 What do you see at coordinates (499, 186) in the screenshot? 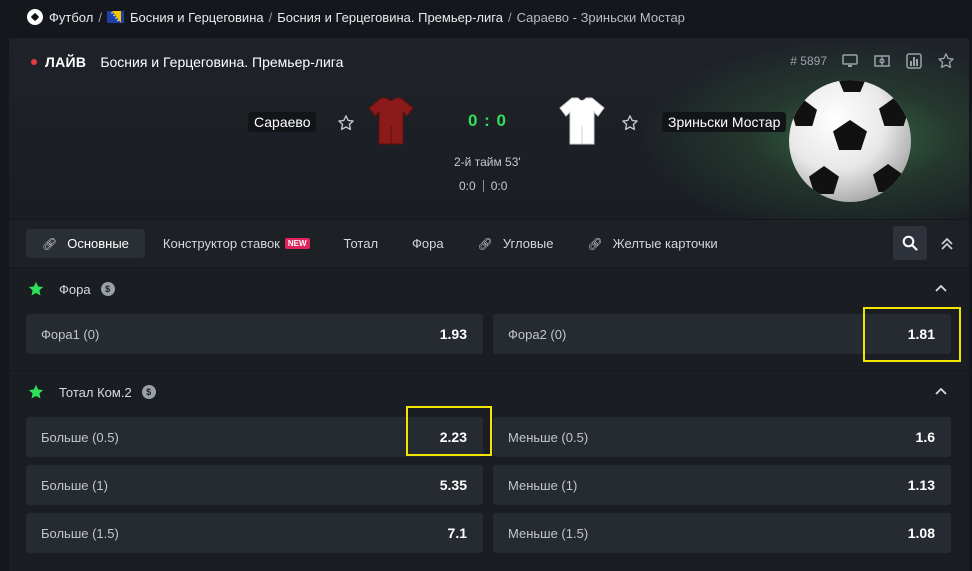
I see `second-half-score: 0:0` at bounding box center [499, 186].